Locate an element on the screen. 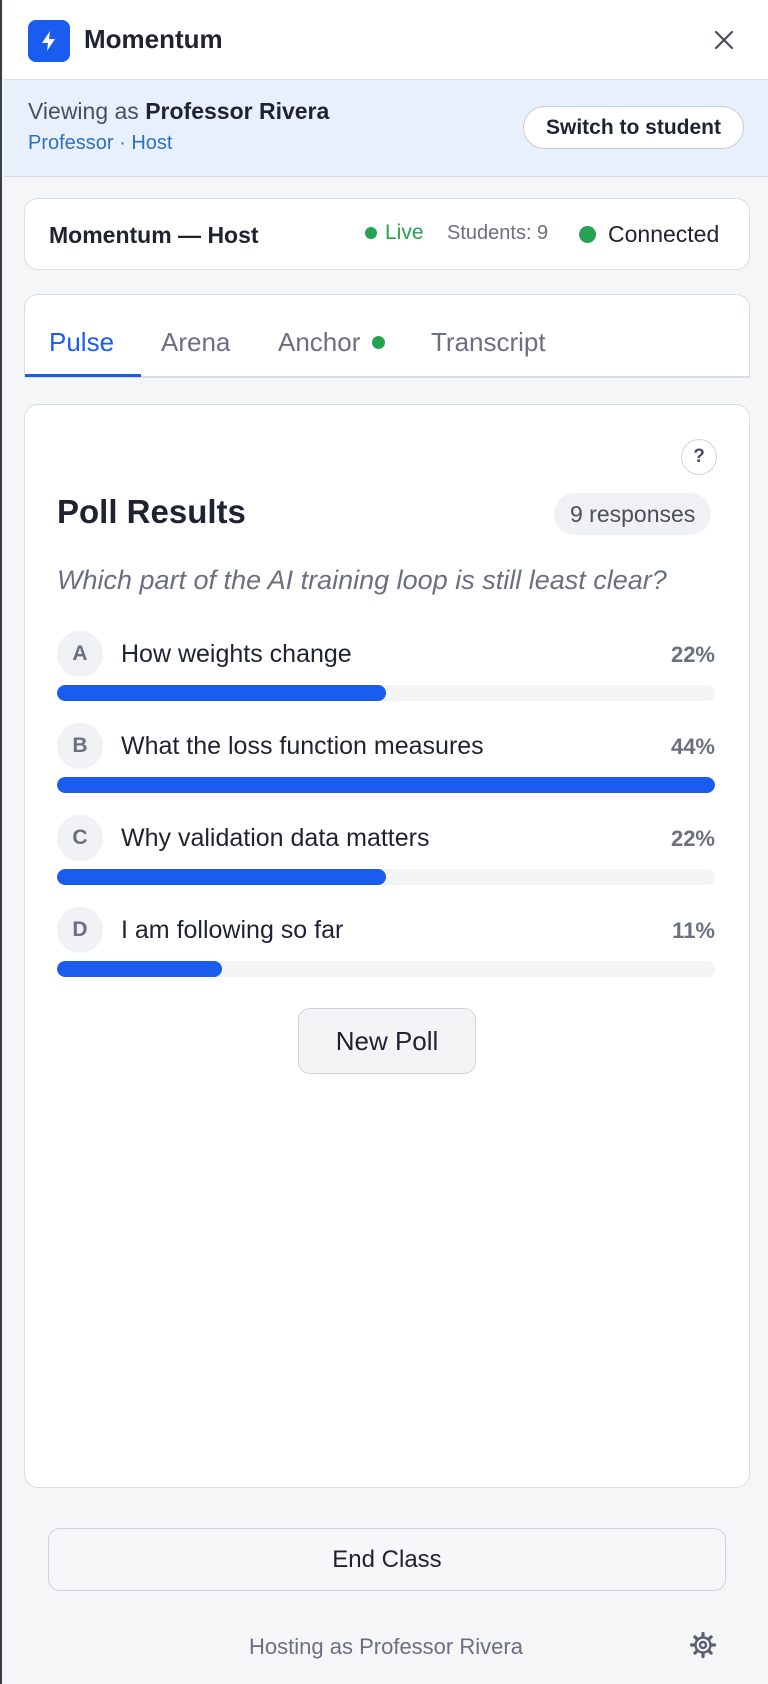  switch-to-student-button: Switch to student is located at coordinates (633, 127).